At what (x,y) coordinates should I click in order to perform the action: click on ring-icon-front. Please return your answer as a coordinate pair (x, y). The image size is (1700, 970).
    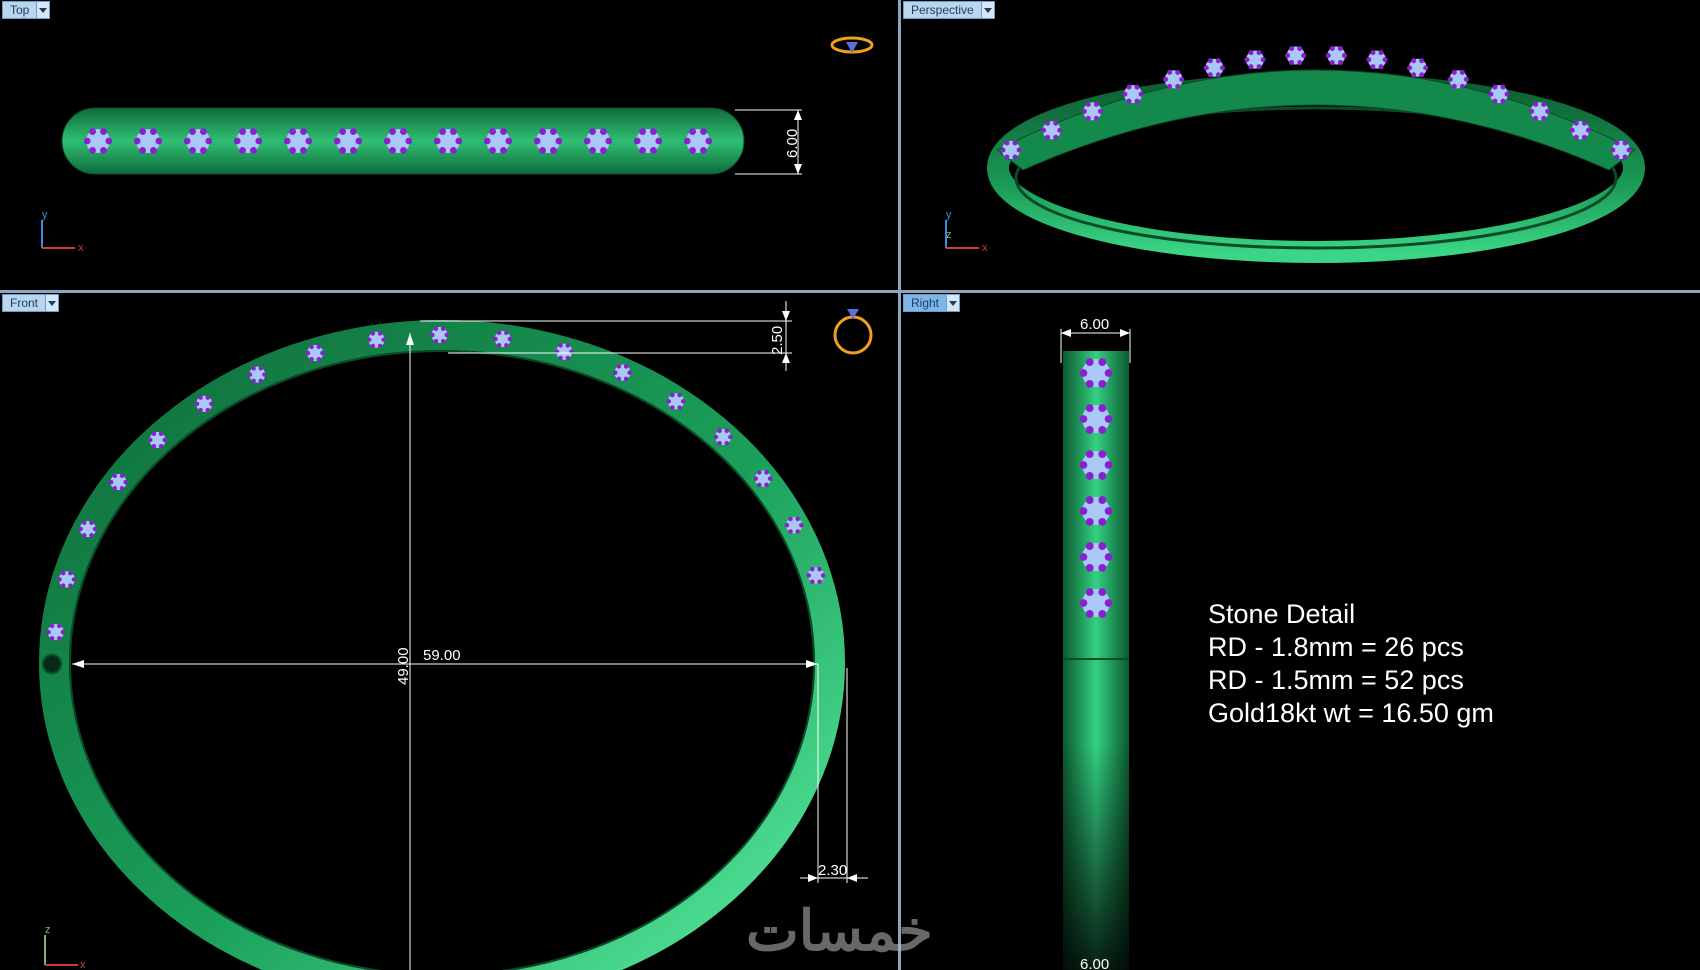
    Looking at the image, I should click on (853, 332).